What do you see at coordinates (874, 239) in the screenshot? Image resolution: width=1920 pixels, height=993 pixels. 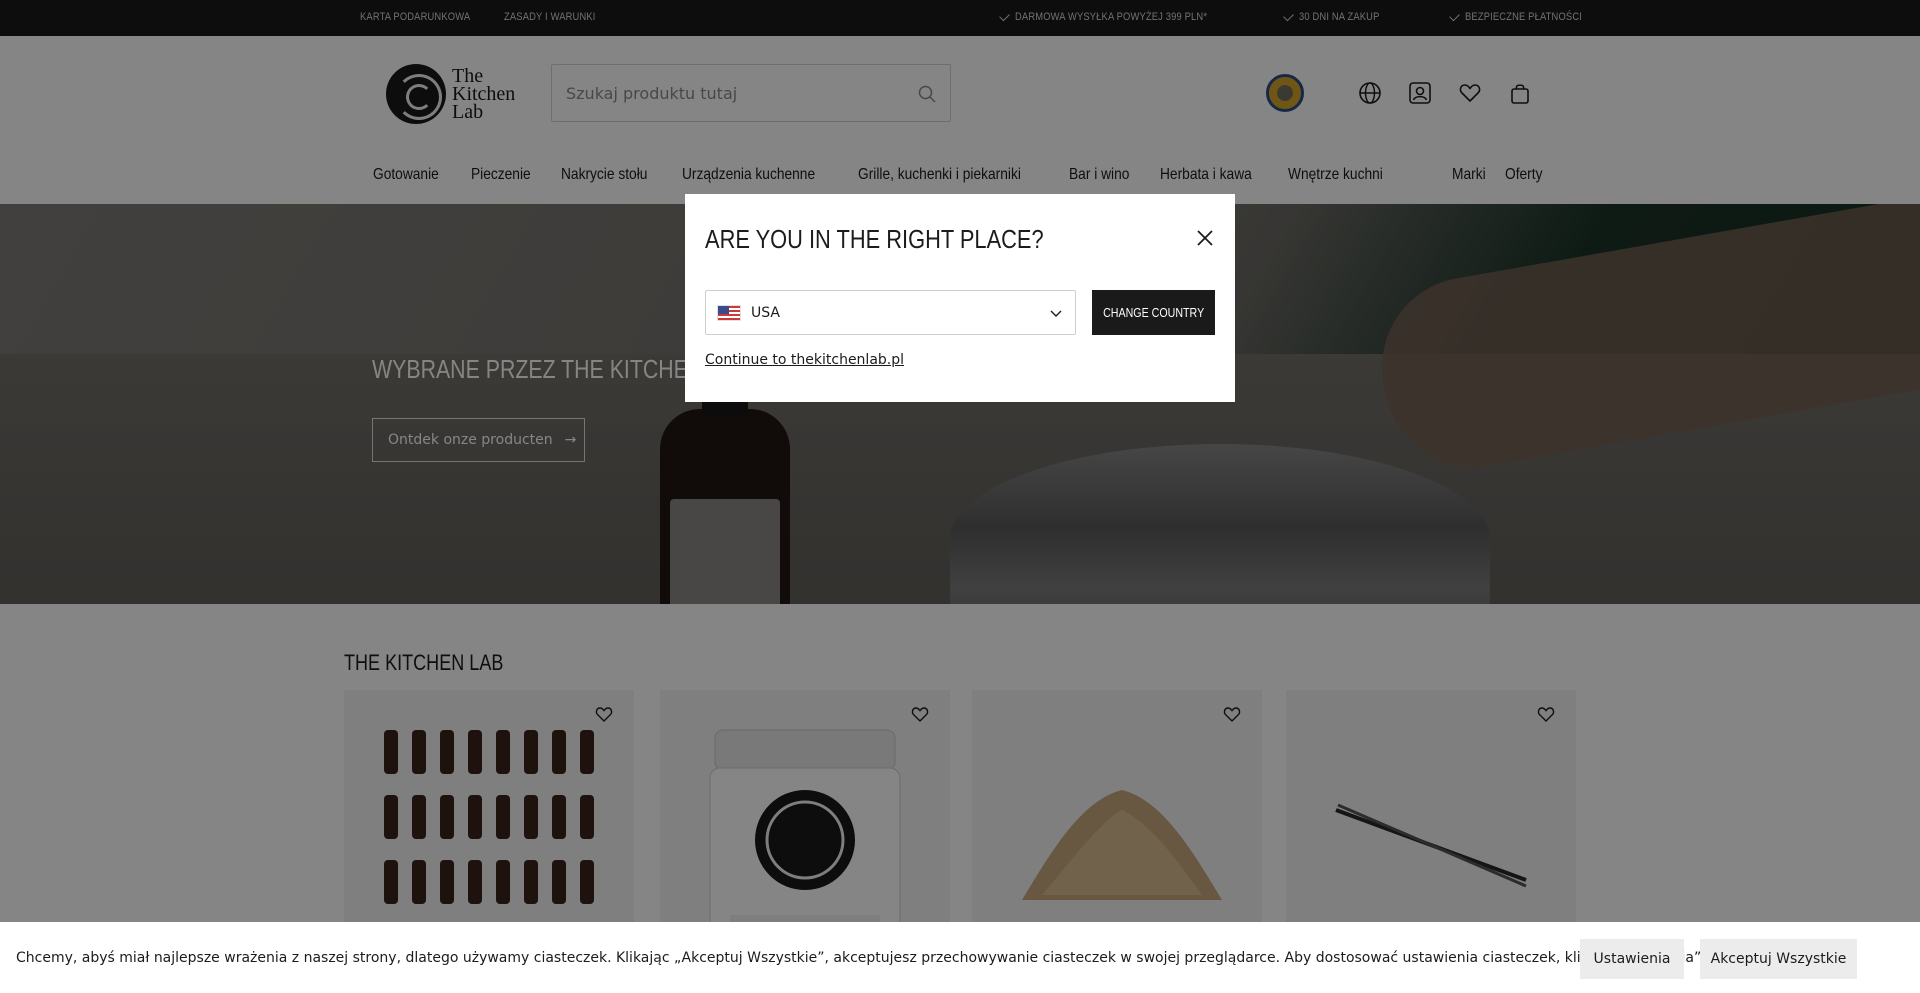 I see `modal-title: ARE YOU IN THE RIGHT PLACE?` at bounding box center [874, 239].